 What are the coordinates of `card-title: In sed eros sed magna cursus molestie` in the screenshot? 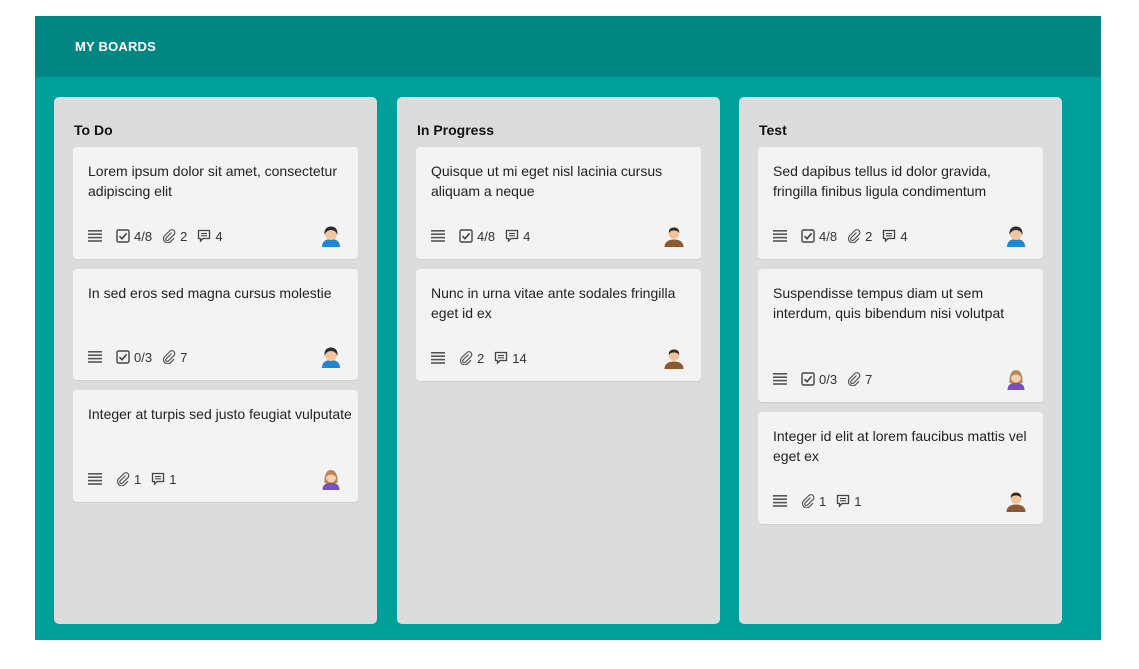 It's located at (210, 293).